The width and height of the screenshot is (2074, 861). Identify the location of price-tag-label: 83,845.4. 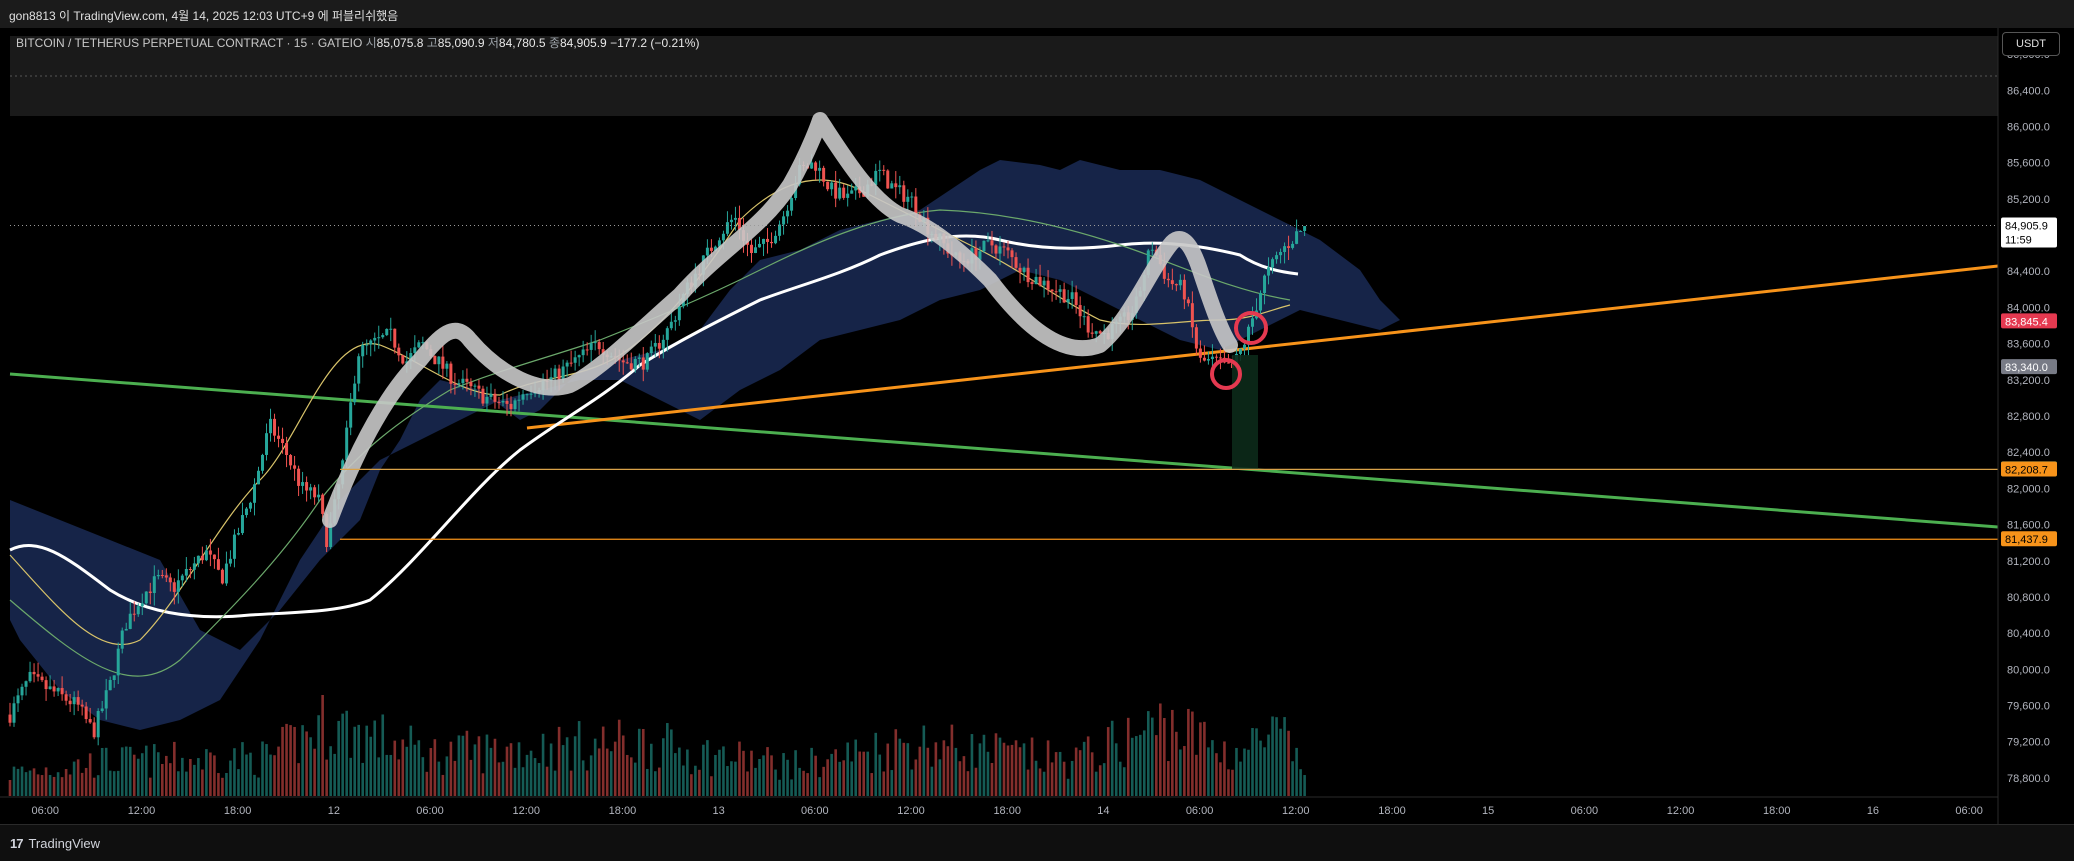
(2026, 322).